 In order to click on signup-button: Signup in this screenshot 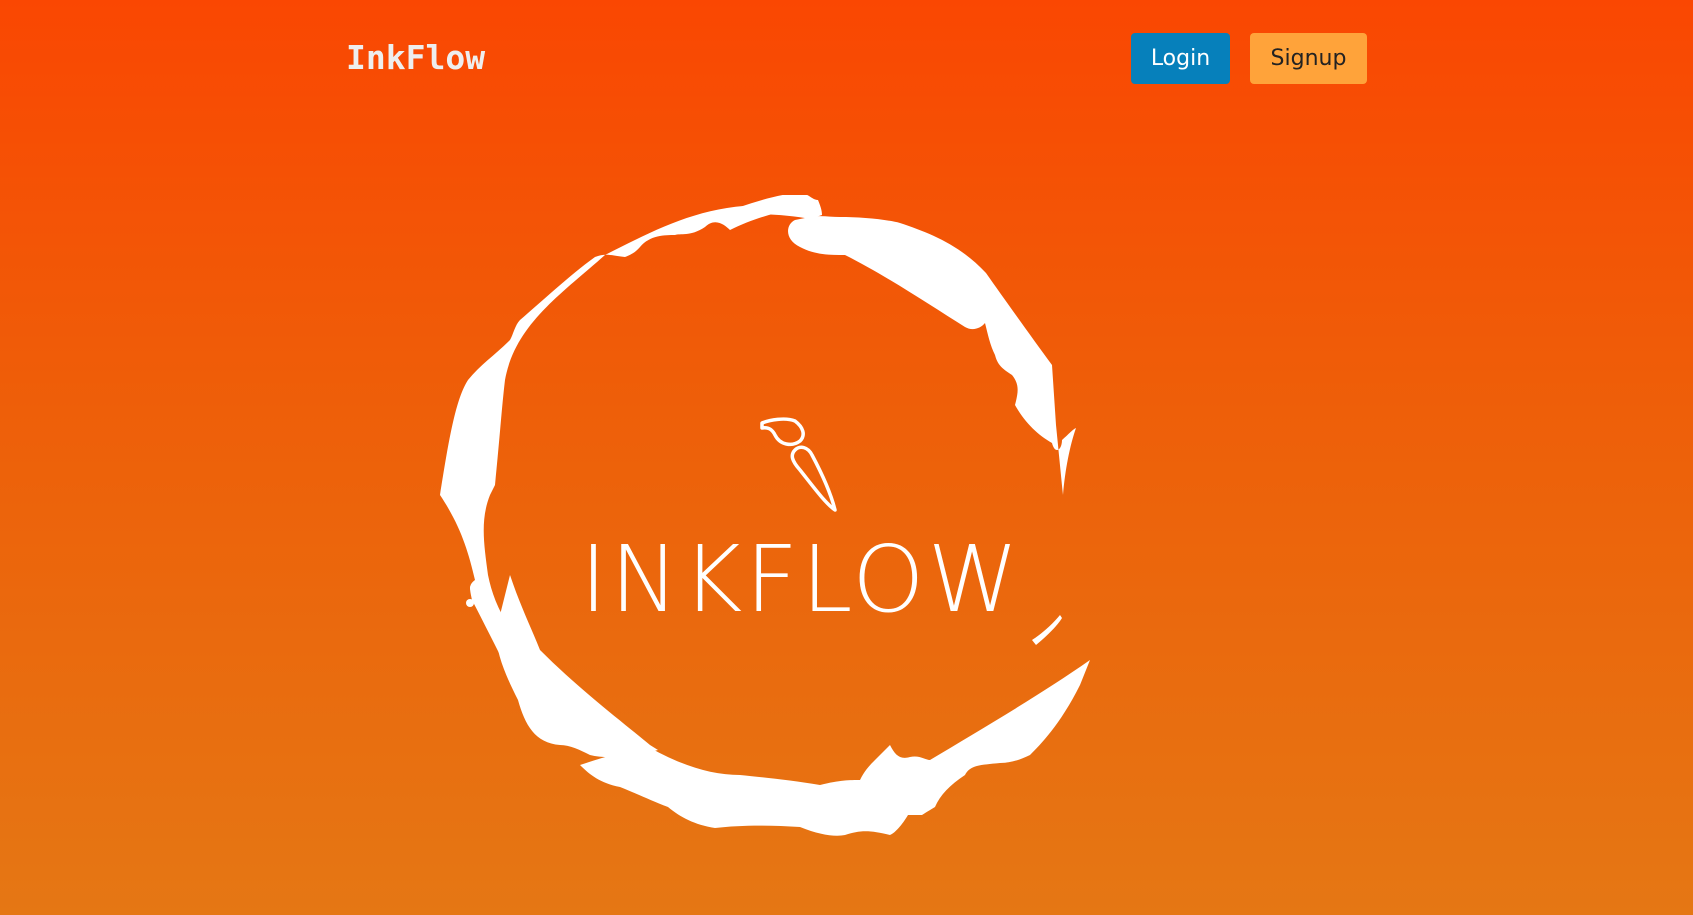, I will do `click(1308, 58)`.